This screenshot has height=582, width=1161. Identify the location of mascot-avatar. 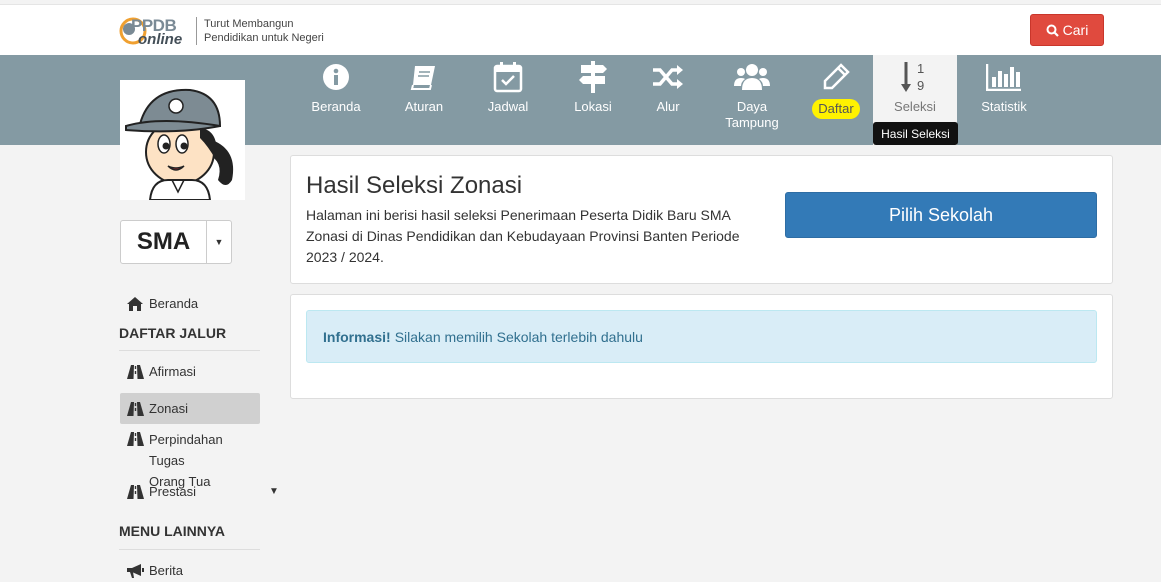
(182, 140).